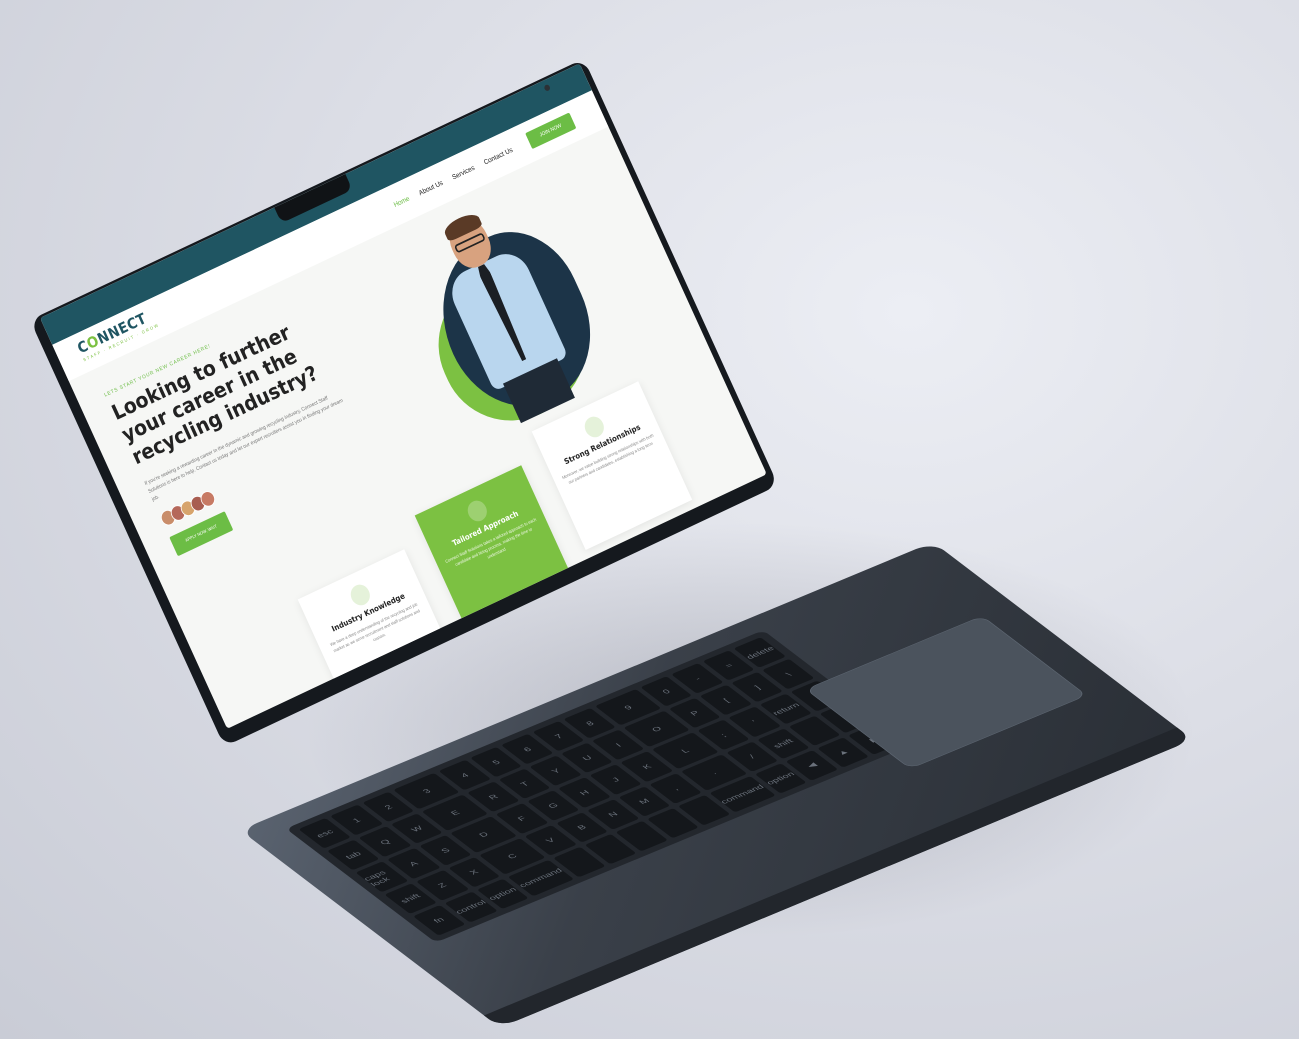 The width and height of the screenshot is (1299, 1039). Describe the element at coordinates (551, 131) in the screenshot. I see `join-now-button: JOIN NOW` at that location.